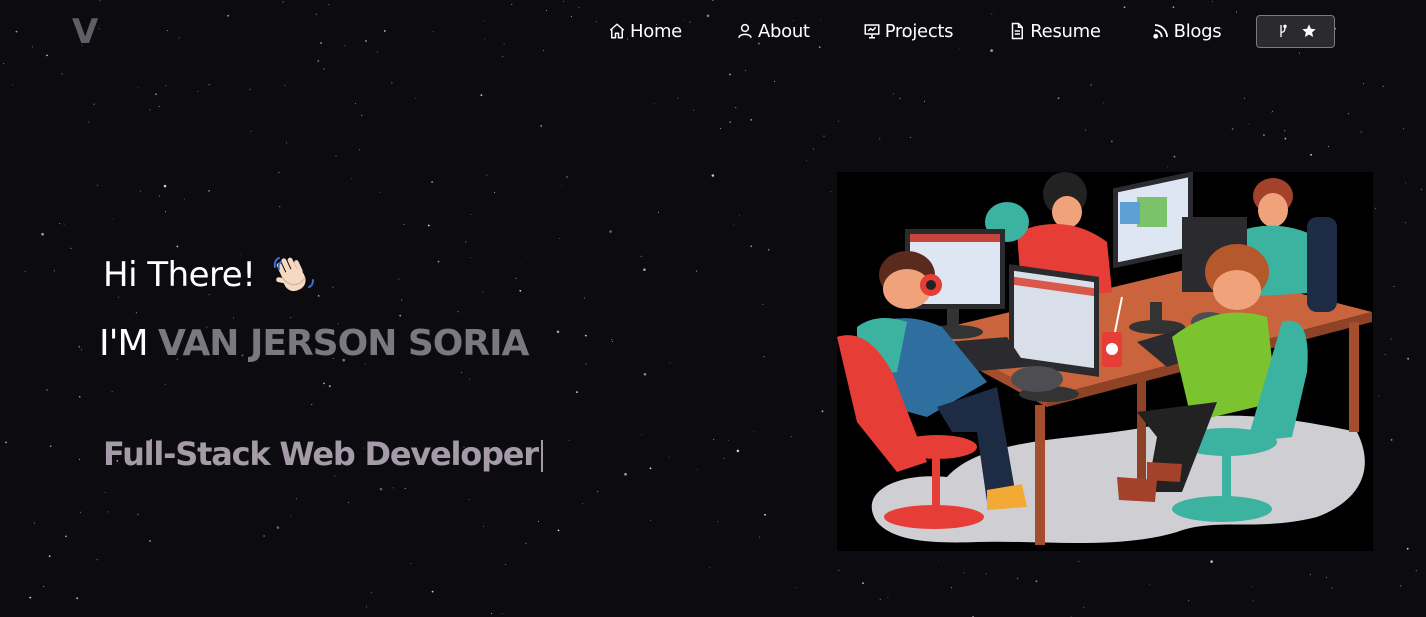 This screenshot has height=617, width=1426. Describe the element at coordinates (323, 454) in the screenshot. I see `typewriter-role: Full-Stack Web Developer` at that location.